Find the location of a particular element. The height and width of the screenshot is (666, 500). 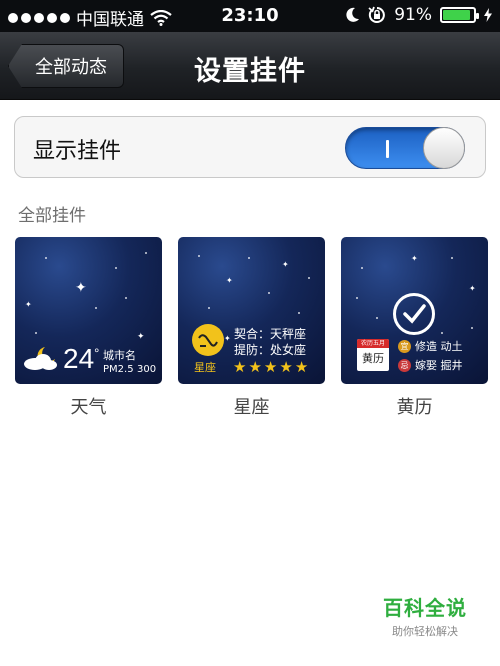

page-title: 设置挂件 is located at coordinates (250, 71).